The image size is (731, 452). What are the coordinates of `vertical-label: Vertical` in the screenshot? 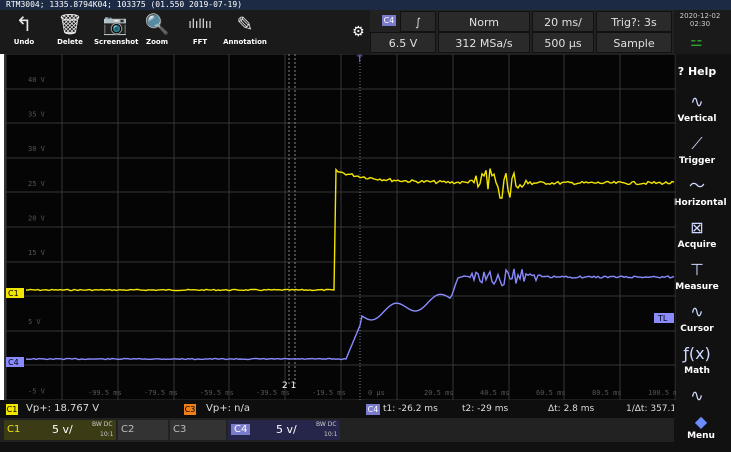 It's located at (697, 119).